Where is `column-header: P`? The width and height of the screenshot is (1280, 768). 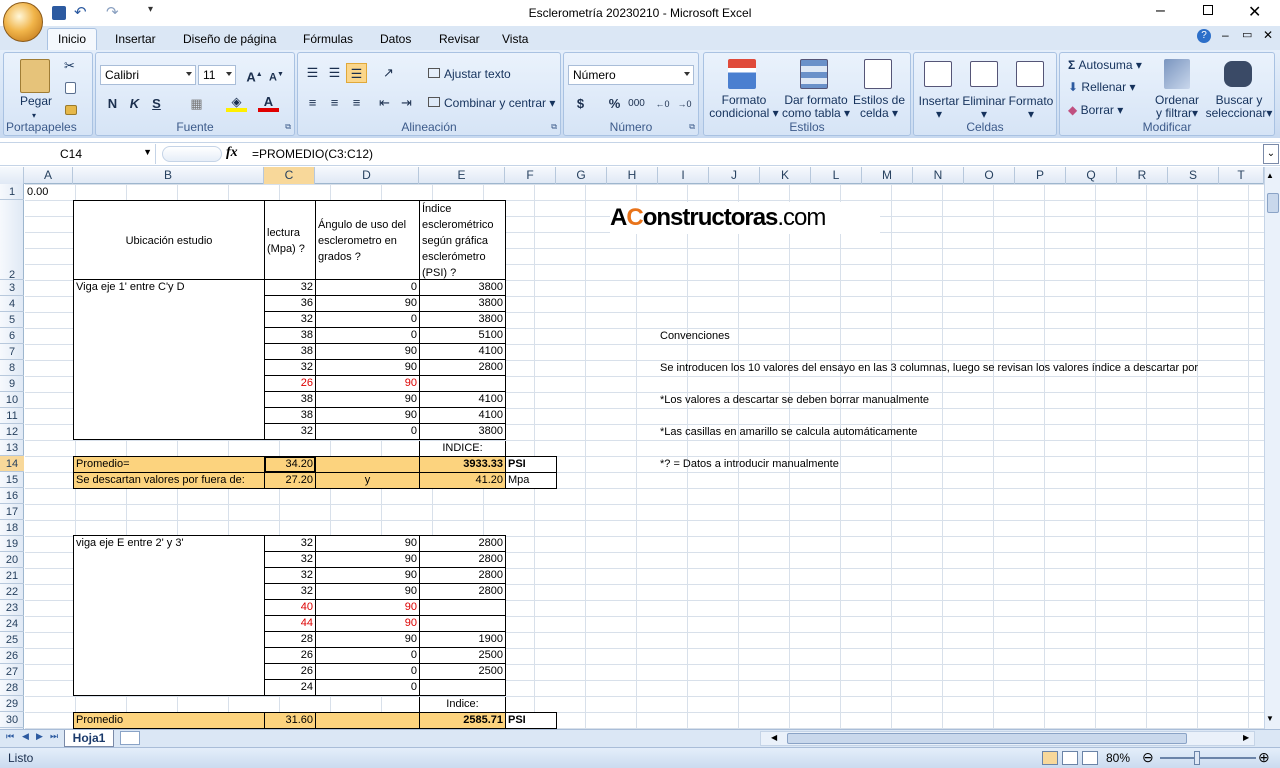
column-header: P is located at coordinates (1040, 175).